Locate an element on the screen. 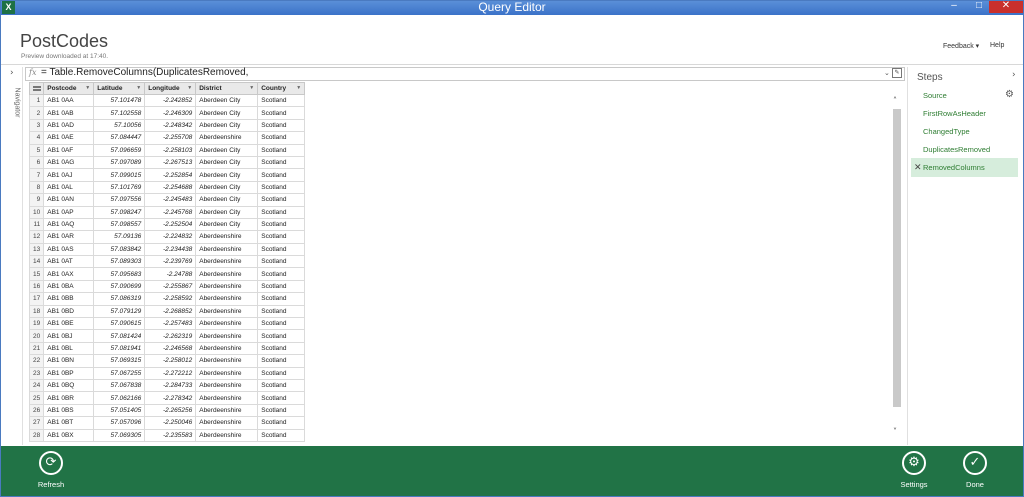 This screenshot has width=1024, height=497. postcode-cell: AB1 0BX is located at coordinates (69, 435).